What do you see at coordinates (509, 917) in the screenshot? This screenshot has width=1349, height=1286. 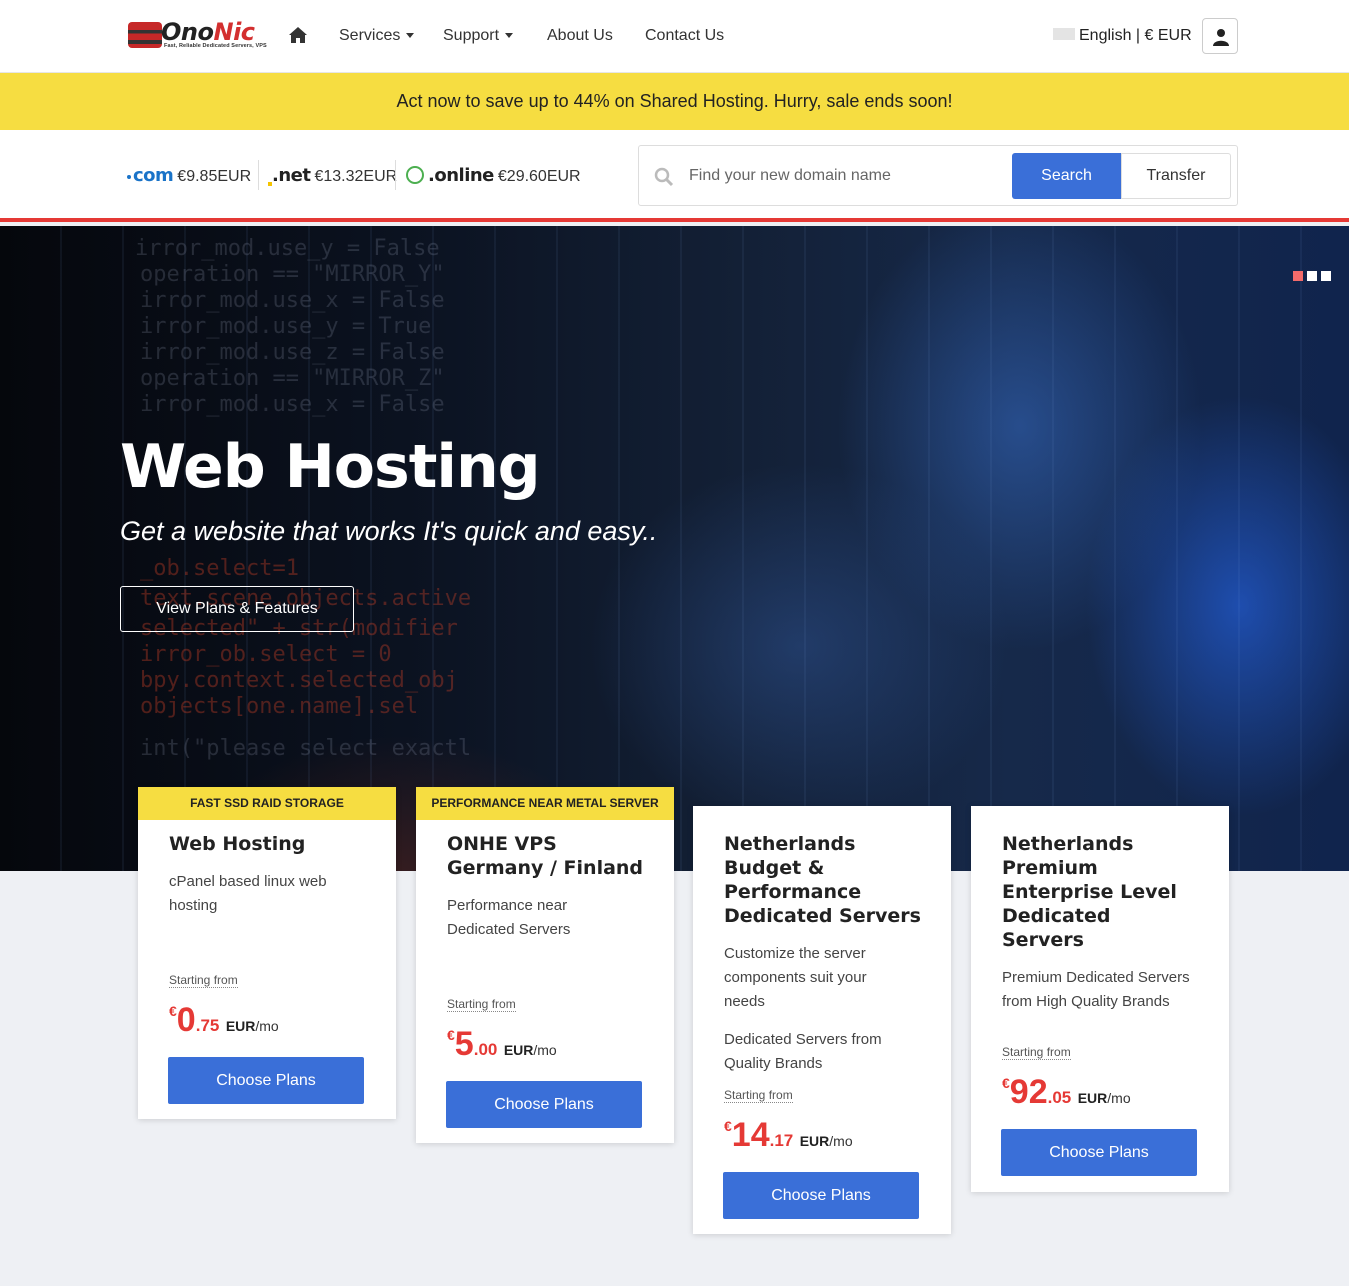 I see `plan-description: Performance near Dedicated Servers` at bounding box center [509, 917].